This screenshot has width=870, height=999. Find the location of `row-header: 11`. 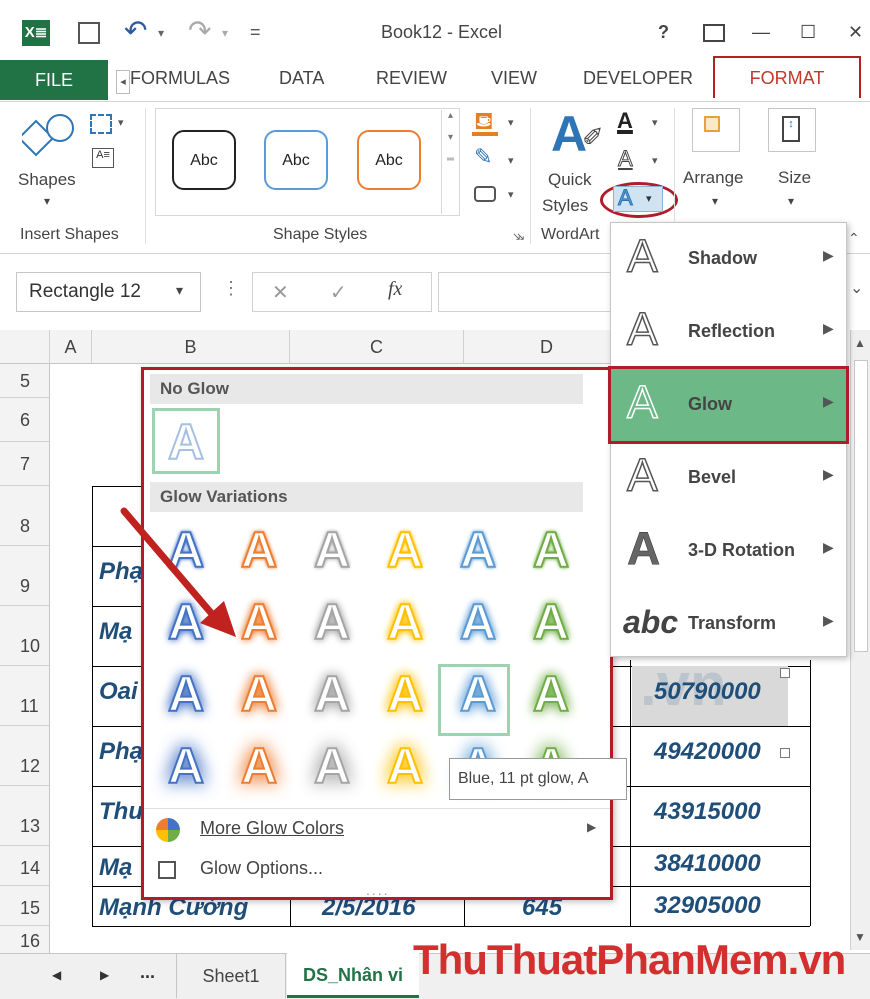

row-header: 11 is located at coordinates (25, 696).